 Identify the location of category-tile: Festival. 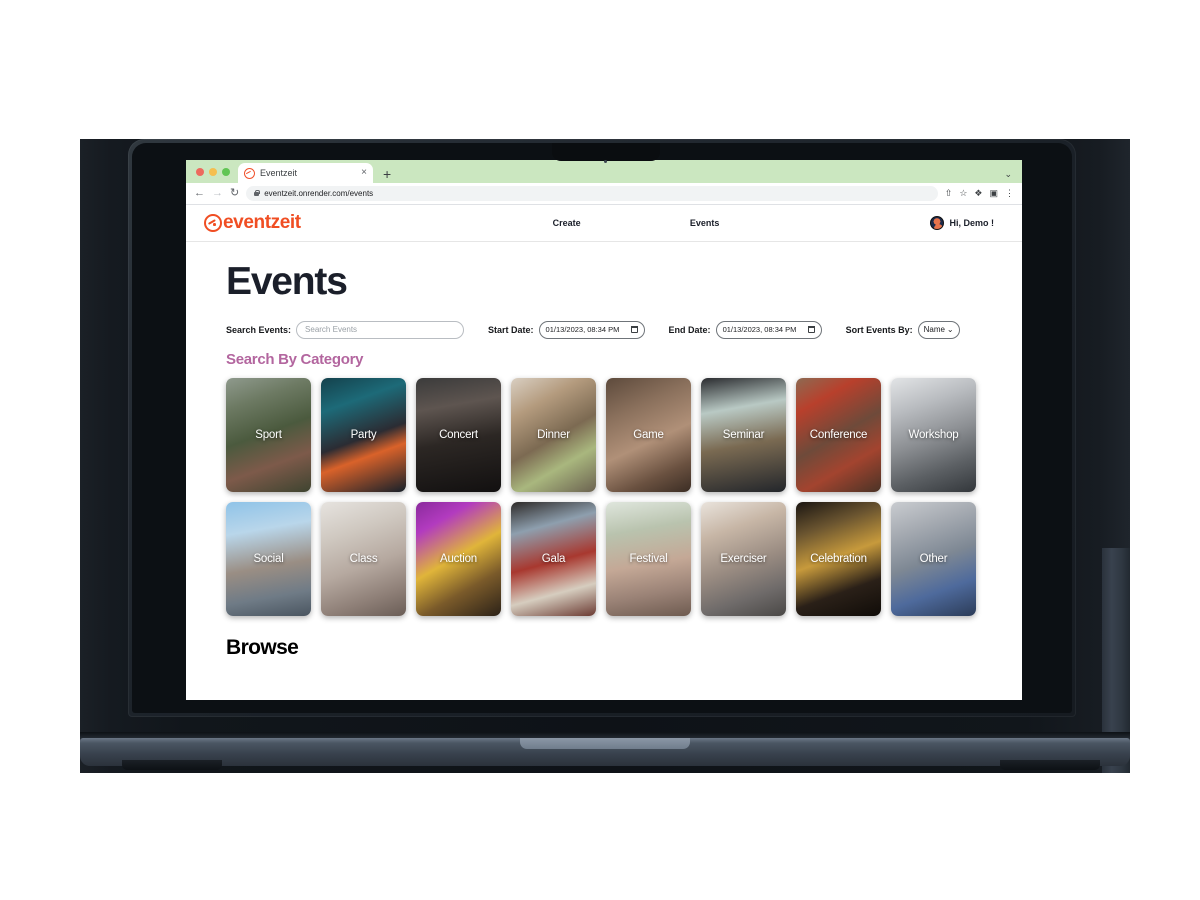
(648, 558).